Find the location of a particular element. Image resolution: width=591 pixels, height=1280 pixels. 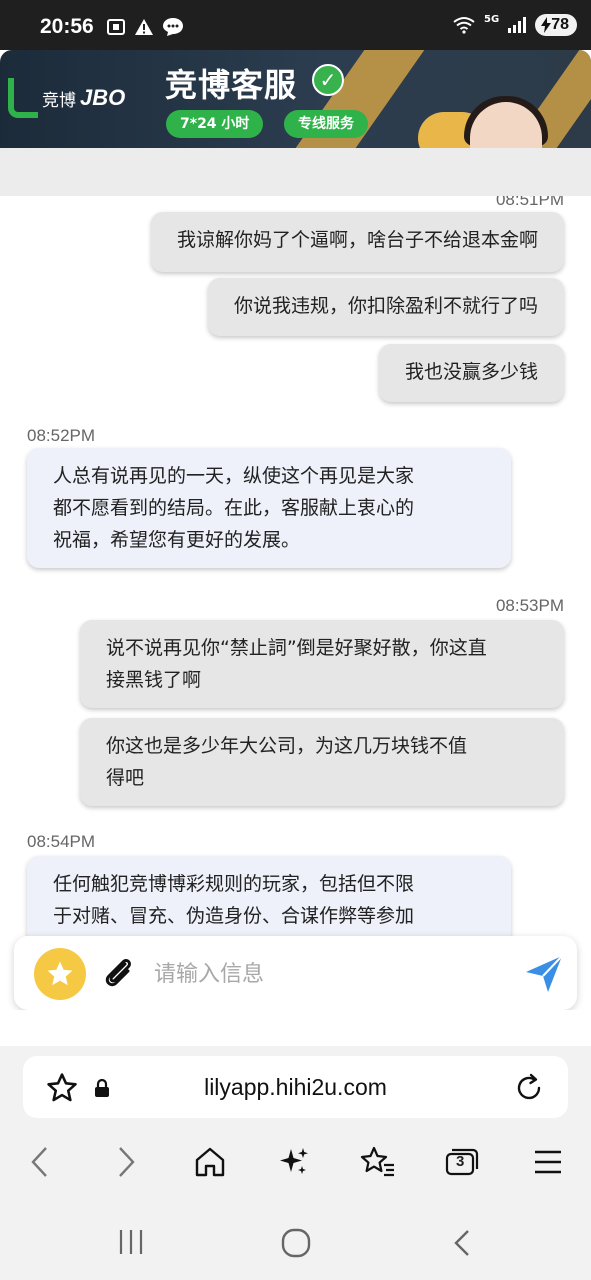

service-pill: 专线服务 is located at coordinates (326, 124).